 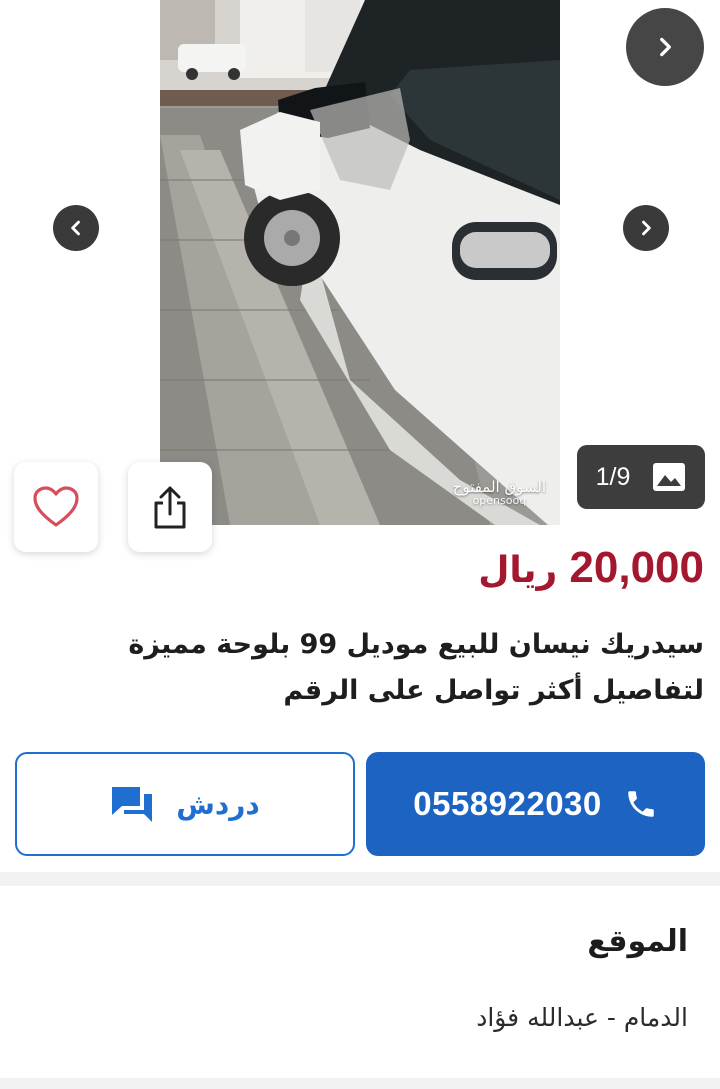 I want to click on chevron-left-icon, so click(x=75, y=228).